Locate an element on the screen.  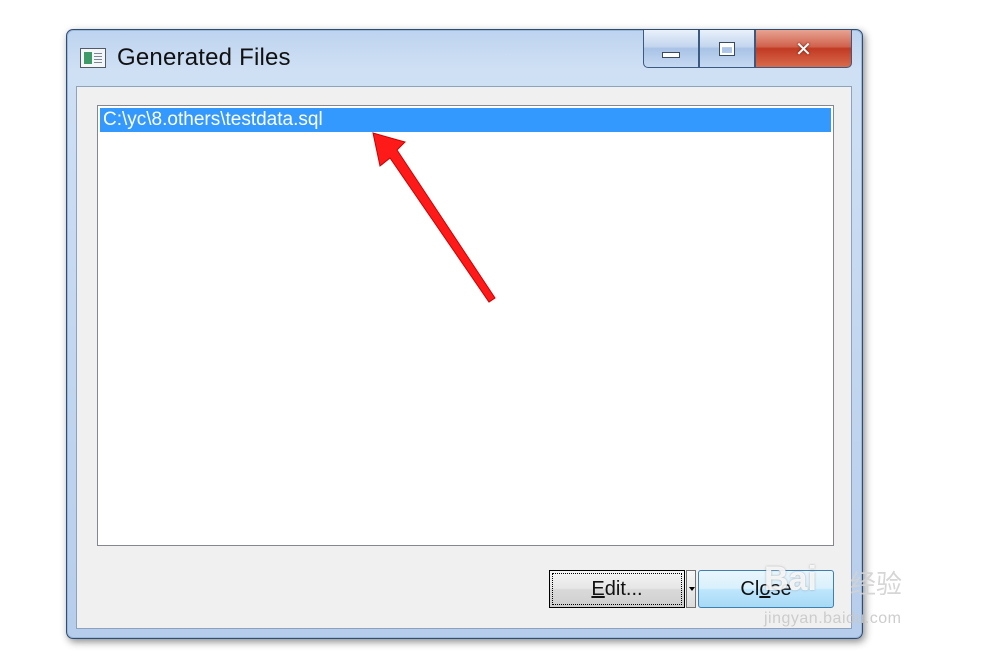
maximize-button is located at coordinates (727, 49).